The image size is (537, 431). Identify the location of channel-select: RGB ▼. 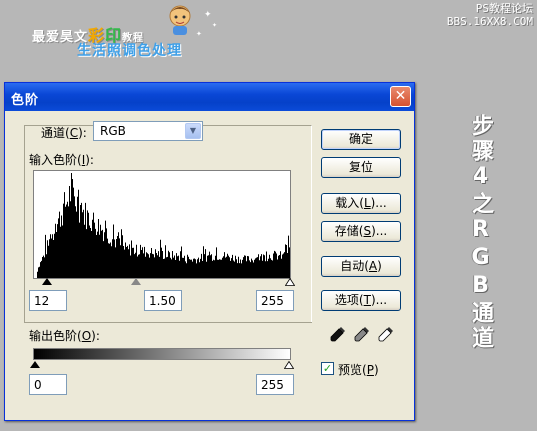
(148, 131).